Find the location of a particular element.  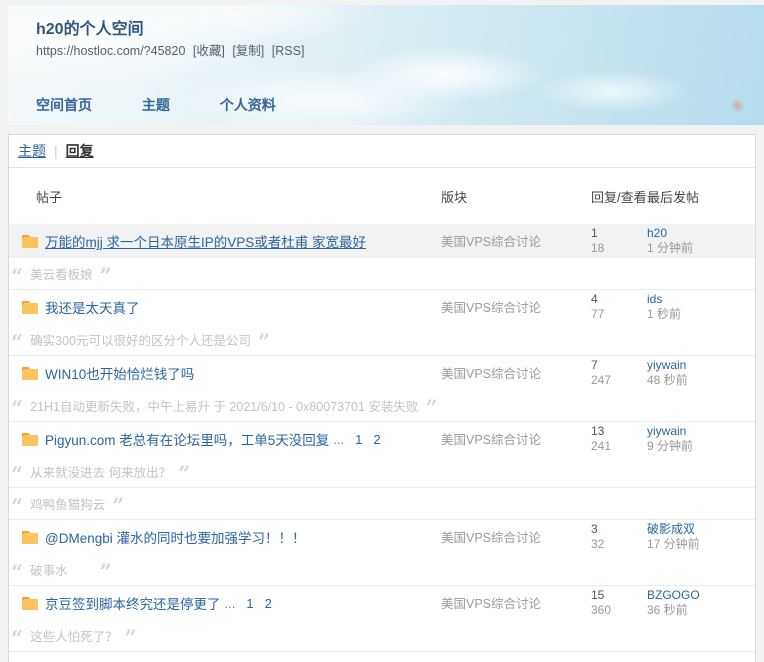

column-header-replies-views: 回复/查看 is located at coordinates (619, 197).